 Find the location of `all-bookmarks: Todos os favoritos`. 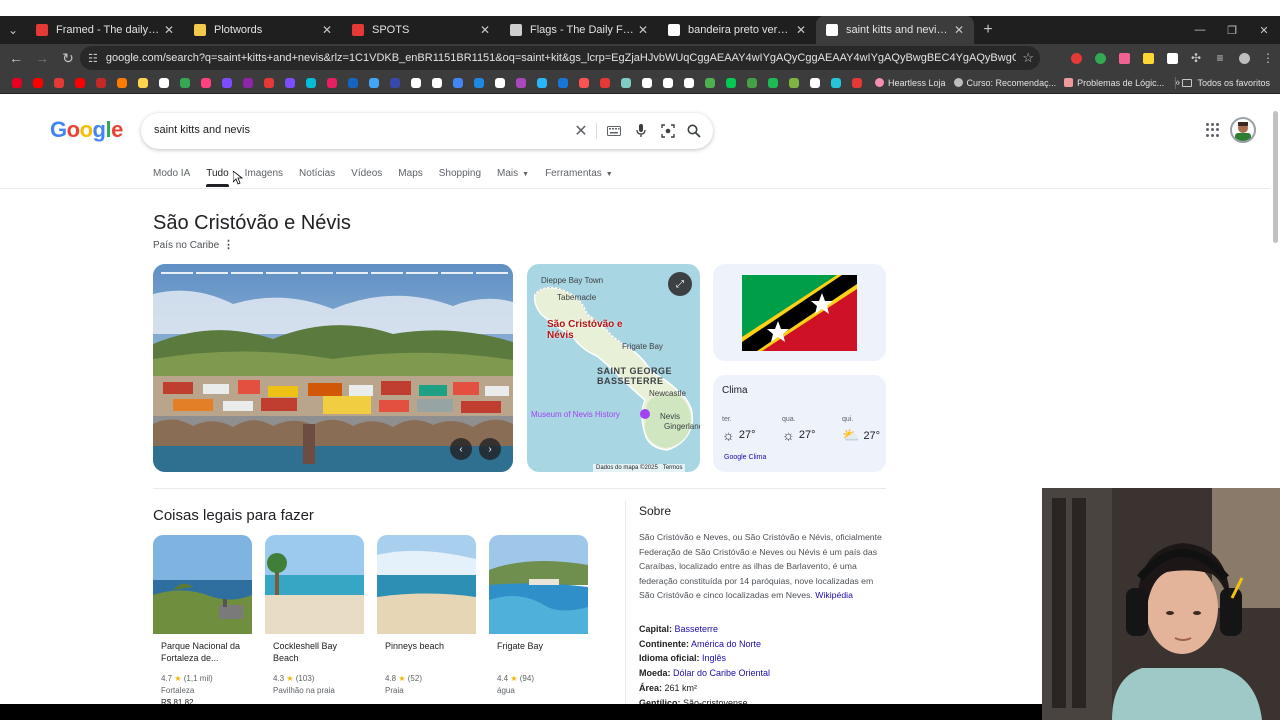

all-bookmarks: Todos os favoritos is located at coordinates (1226, 83).